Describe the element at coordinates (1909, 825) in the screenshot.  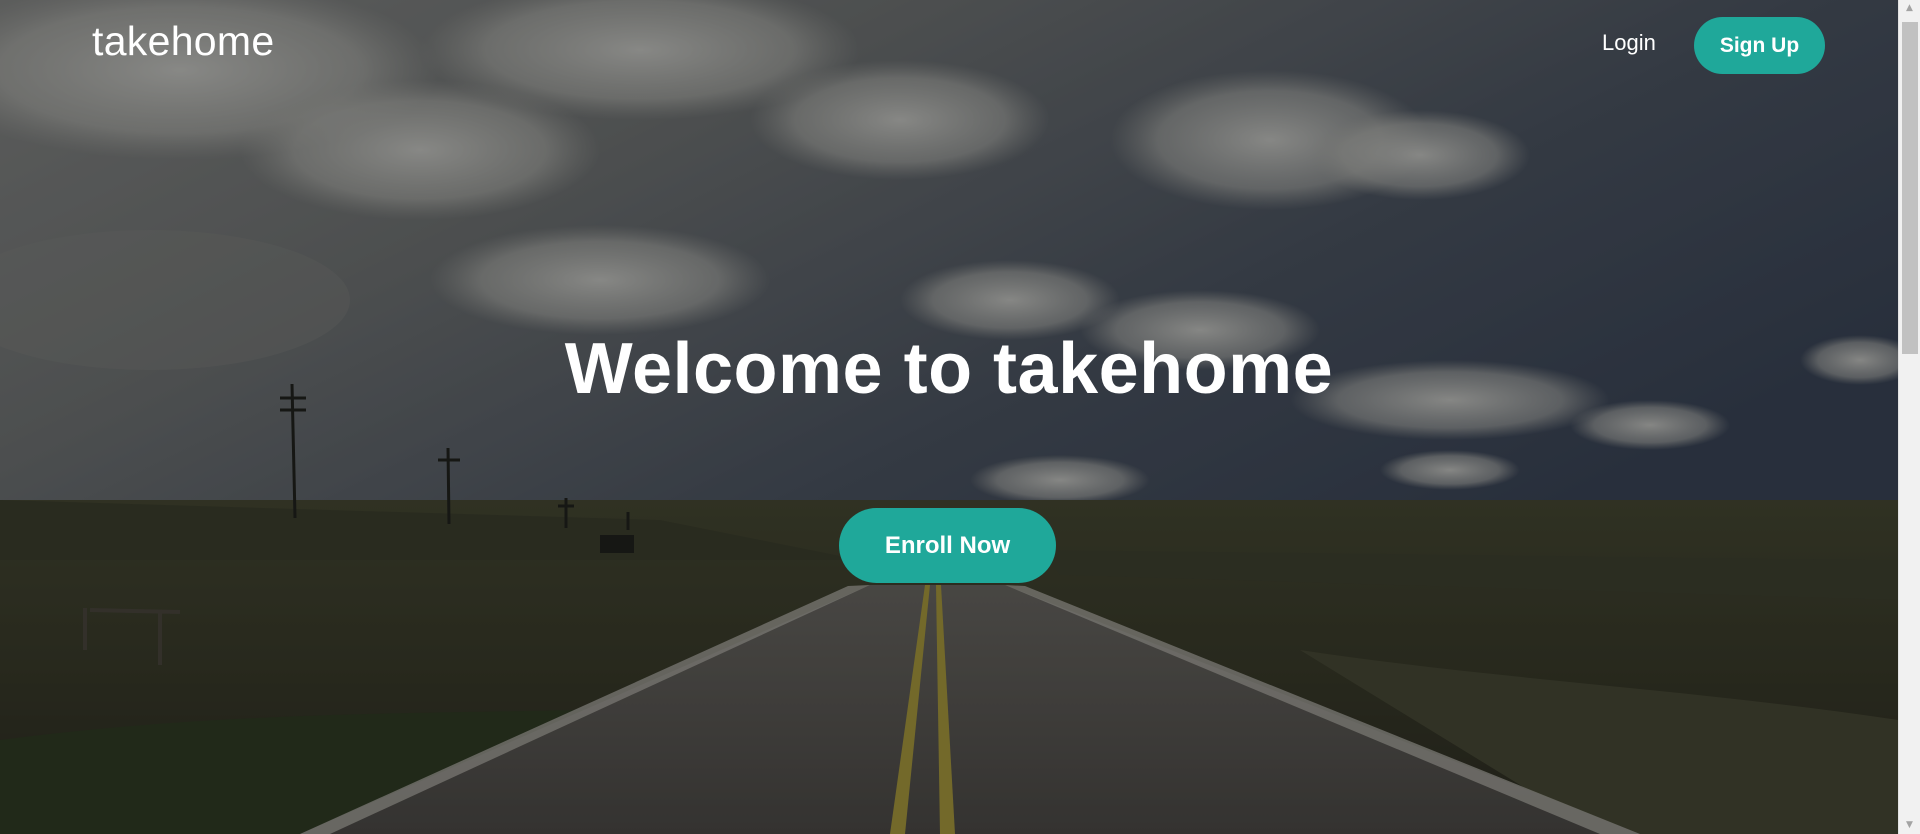
I see `scroll-down-arrow-icon: ▼` at that location.